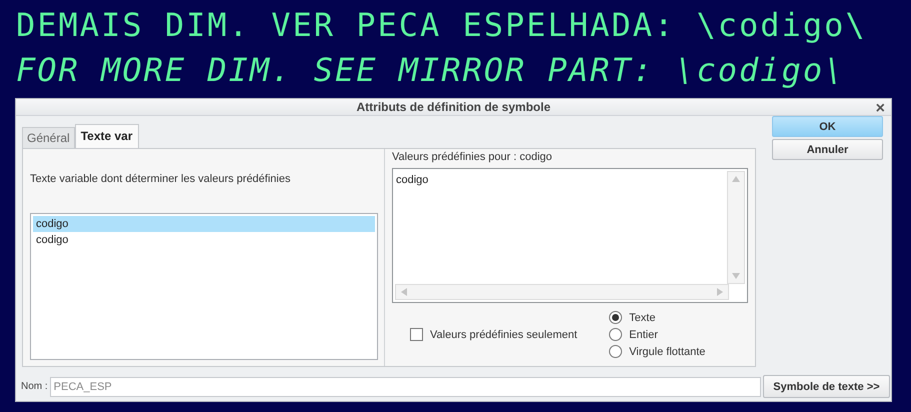 The image size is (911, 412). I want to click on drawing-note-text: DEMAIS DIM. VER PECA ESPELHADA: \codigo\, so click(441, 25).